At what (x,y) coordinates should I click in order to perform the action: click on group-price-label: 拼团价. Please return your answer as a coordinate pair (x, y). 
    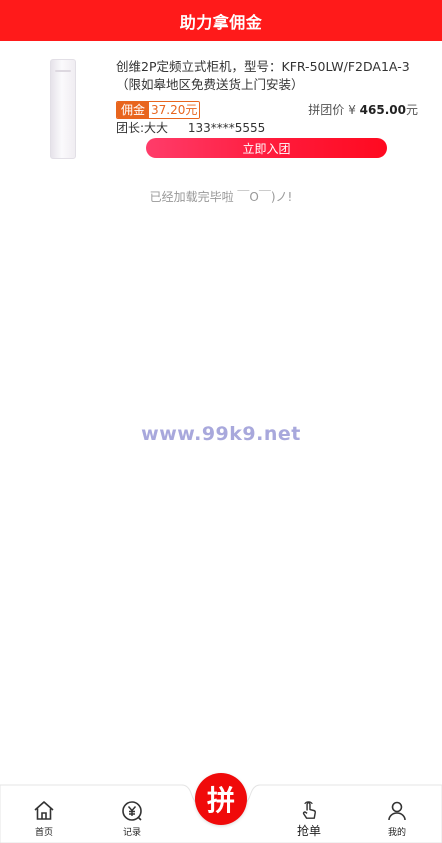
    Looking at the image, I should click on (326, 110).